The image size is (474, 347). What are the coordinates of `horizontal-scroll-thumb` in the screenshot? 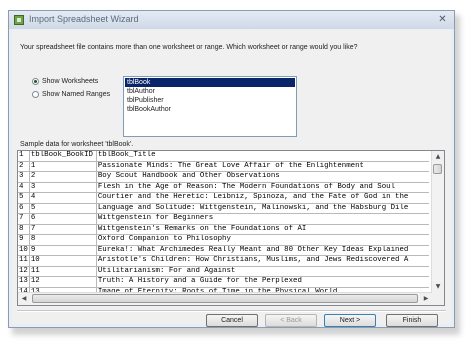 It's located at (225, 298).